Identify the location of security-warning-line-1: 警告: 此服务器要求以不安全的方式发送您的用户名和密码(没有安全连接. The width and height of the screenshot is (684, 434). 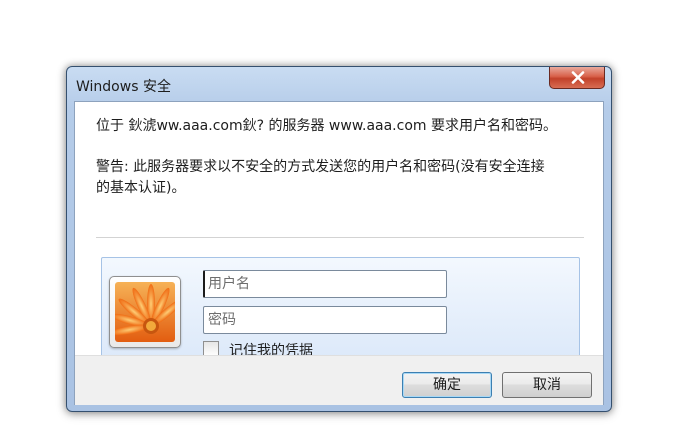
(320, 167).